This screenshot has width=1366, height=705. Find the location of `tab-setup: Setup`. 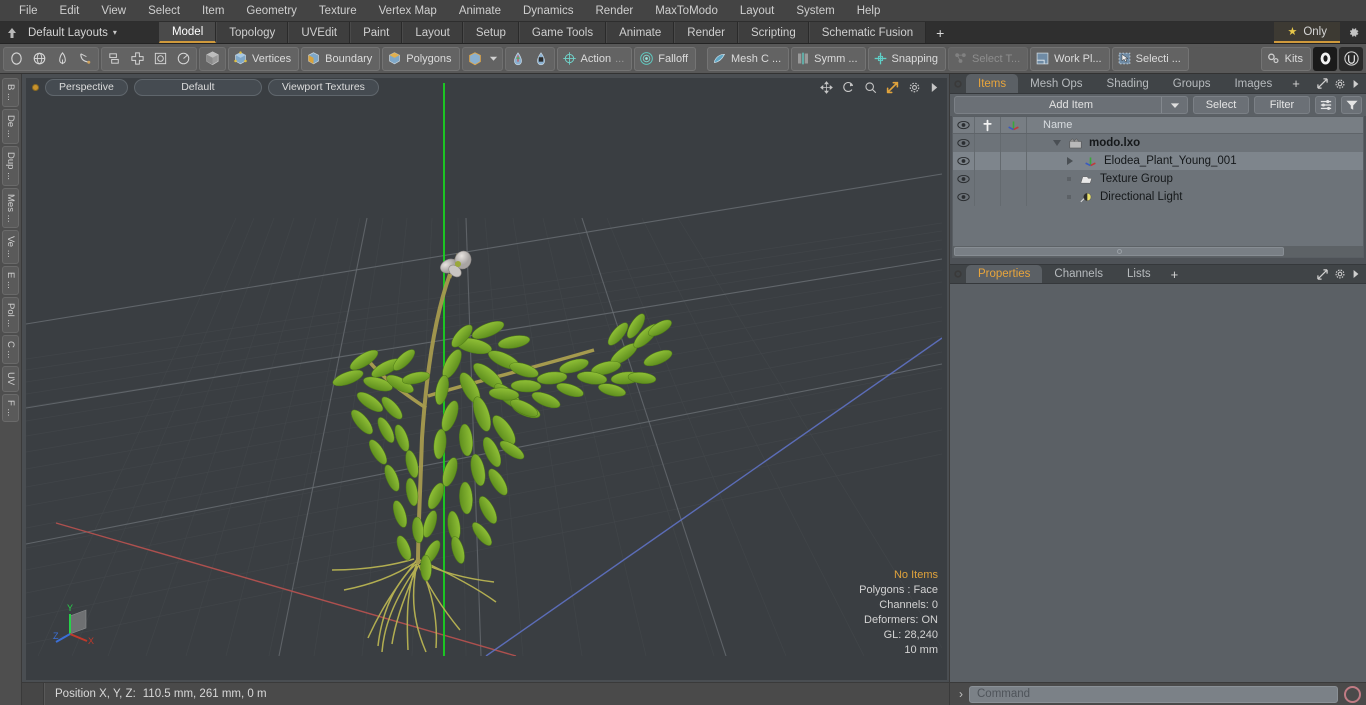

tab-setup: Setup is located at coordinates (490, 32).